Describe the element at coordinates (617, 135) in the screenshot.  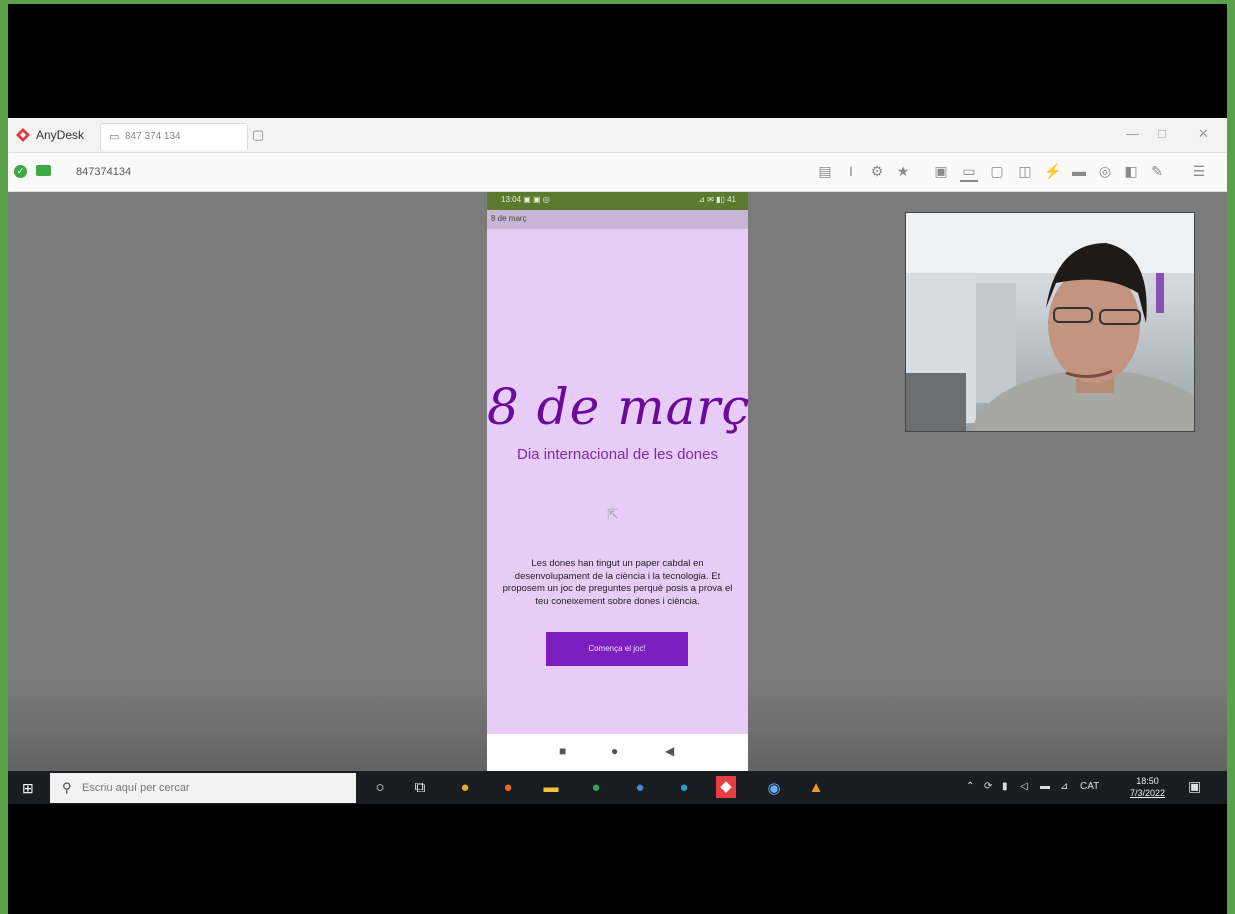
I see `title-bar: AnyDesk ▭ 847 374 134 ▢ — □ ✕` at that location.